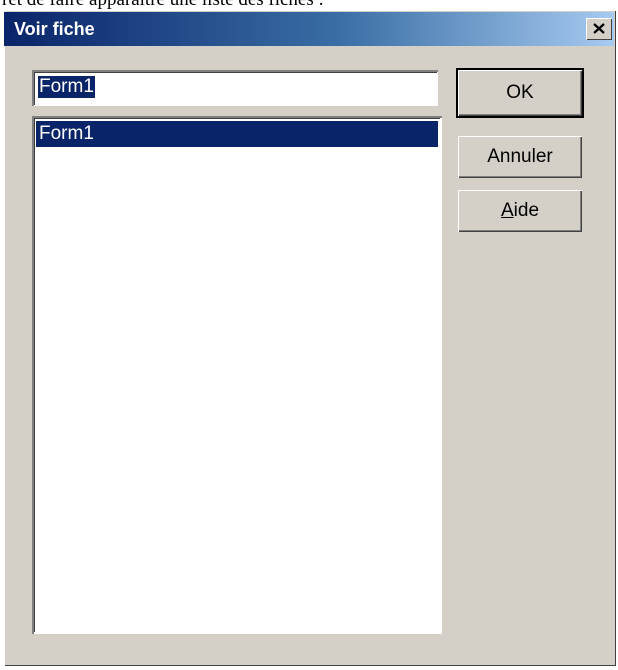 This screenshot has height=670, width=618. Describe the element at coordinates (507, 210) in the screenshot. I see `help-button-mnemonic: A` at that location.